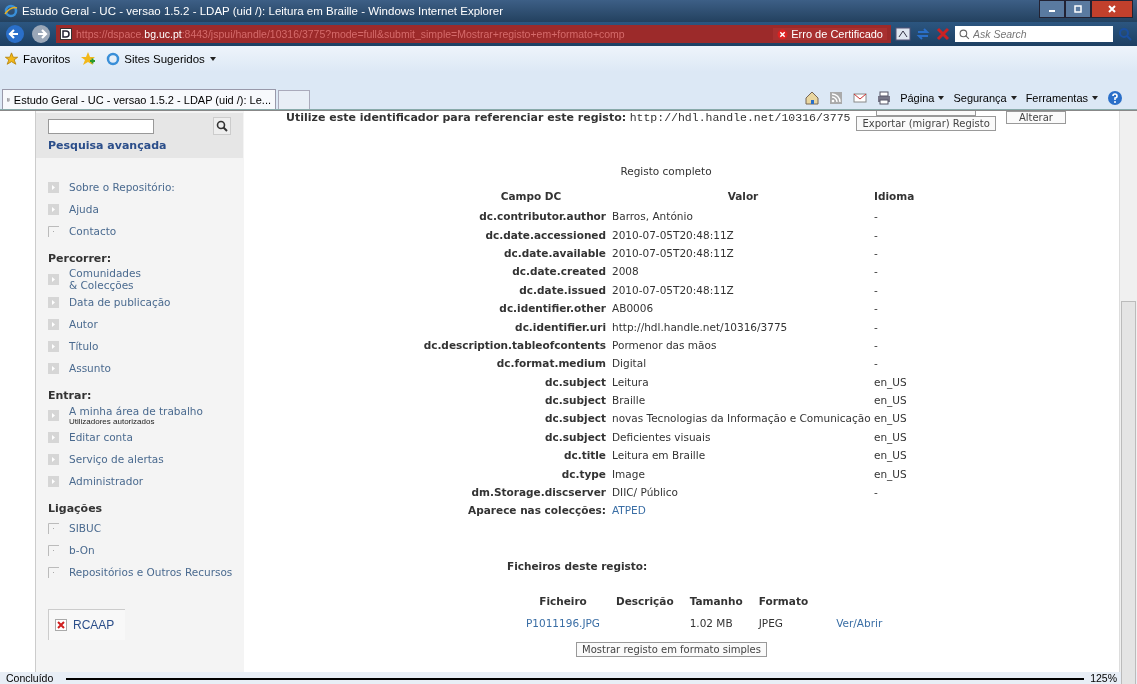  I want to click on field-name: dc.date.issued, so click(562, 290).